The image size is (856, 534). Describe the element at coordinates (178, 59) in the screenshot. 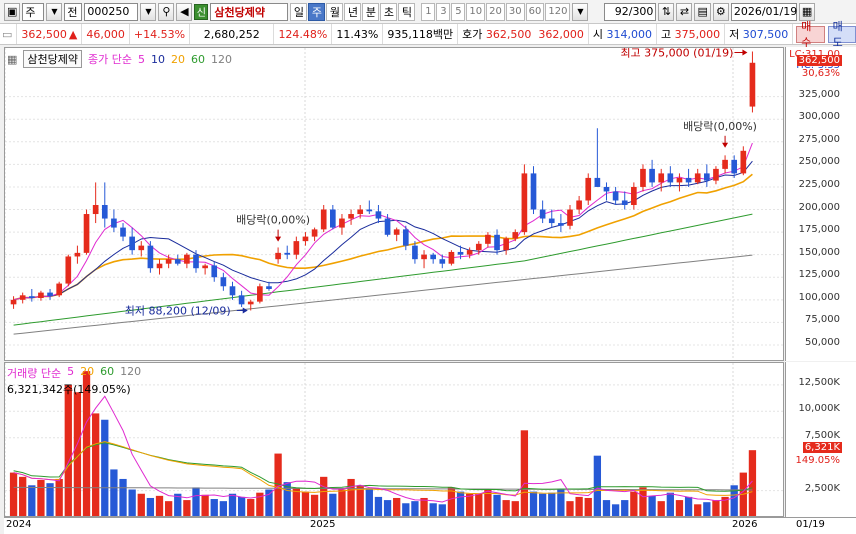

I see `ma20-label: 20` at that location.